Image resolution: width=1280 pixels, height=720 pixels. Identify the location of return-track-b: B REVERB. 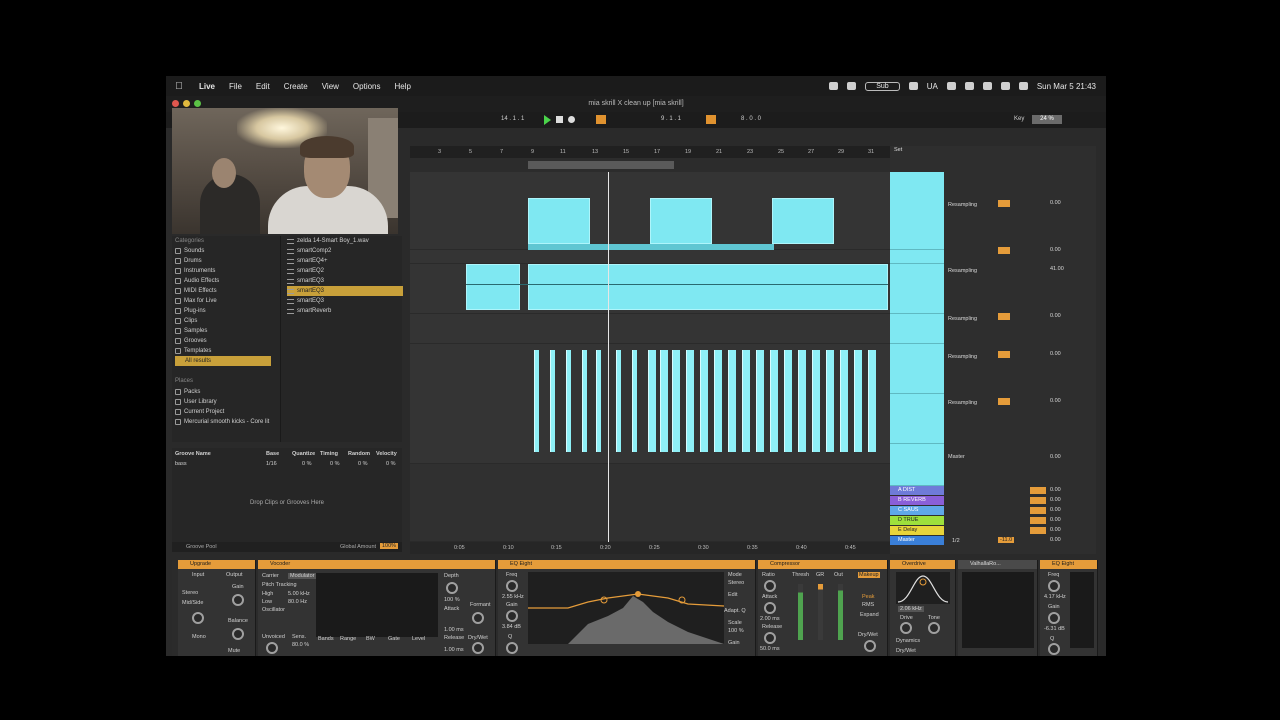
(917, 500).